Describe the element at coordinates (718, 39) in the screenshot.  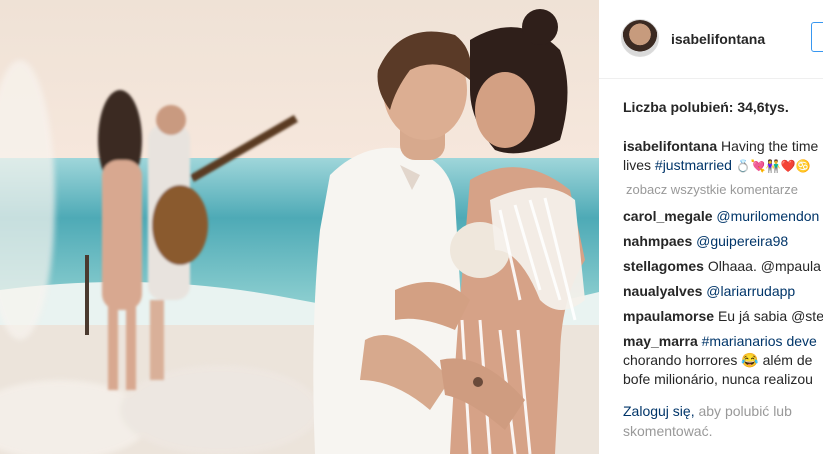
I see `author-username: isabelifontana` at that location.